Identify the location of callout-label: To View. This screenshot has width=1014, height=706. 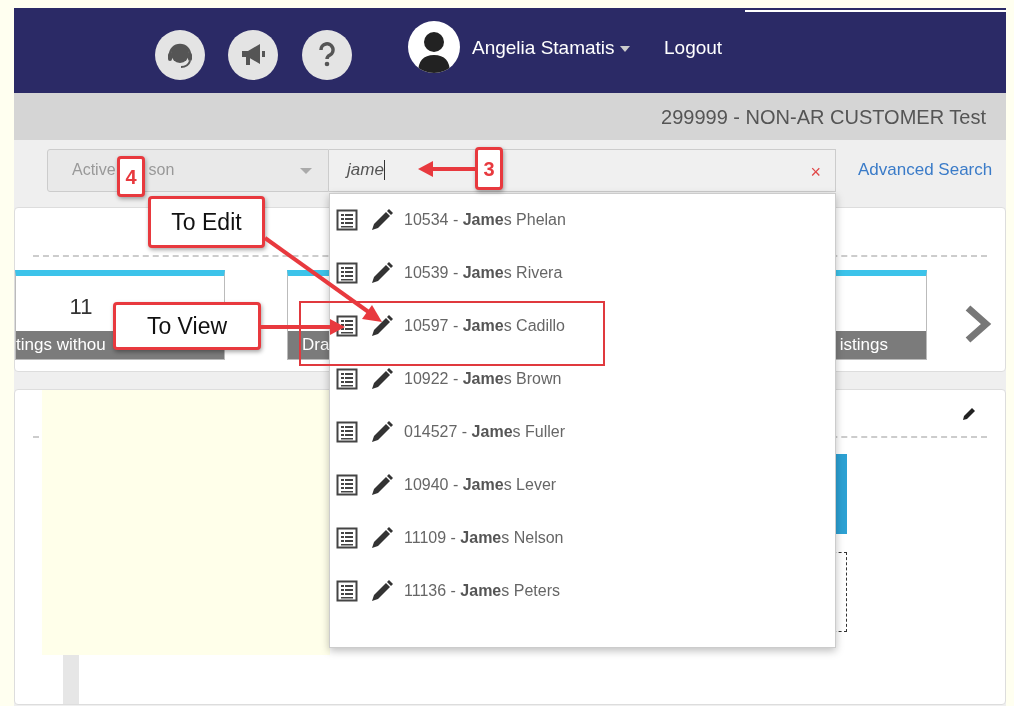
(187, 326).